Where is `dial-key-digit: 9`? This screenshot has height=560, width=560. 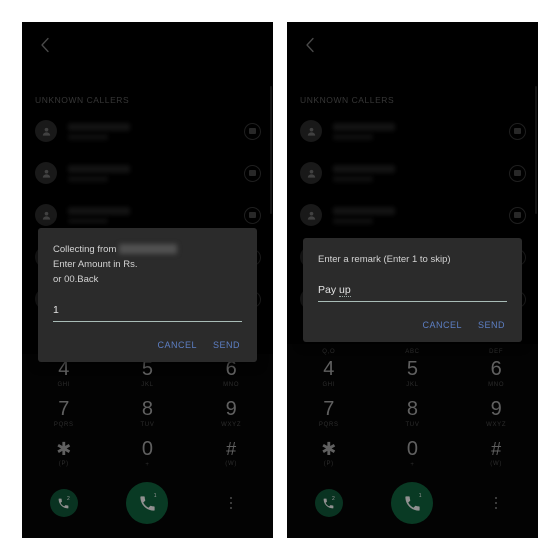 dial-key-digit: 9 is located at coordinates (231, 409).